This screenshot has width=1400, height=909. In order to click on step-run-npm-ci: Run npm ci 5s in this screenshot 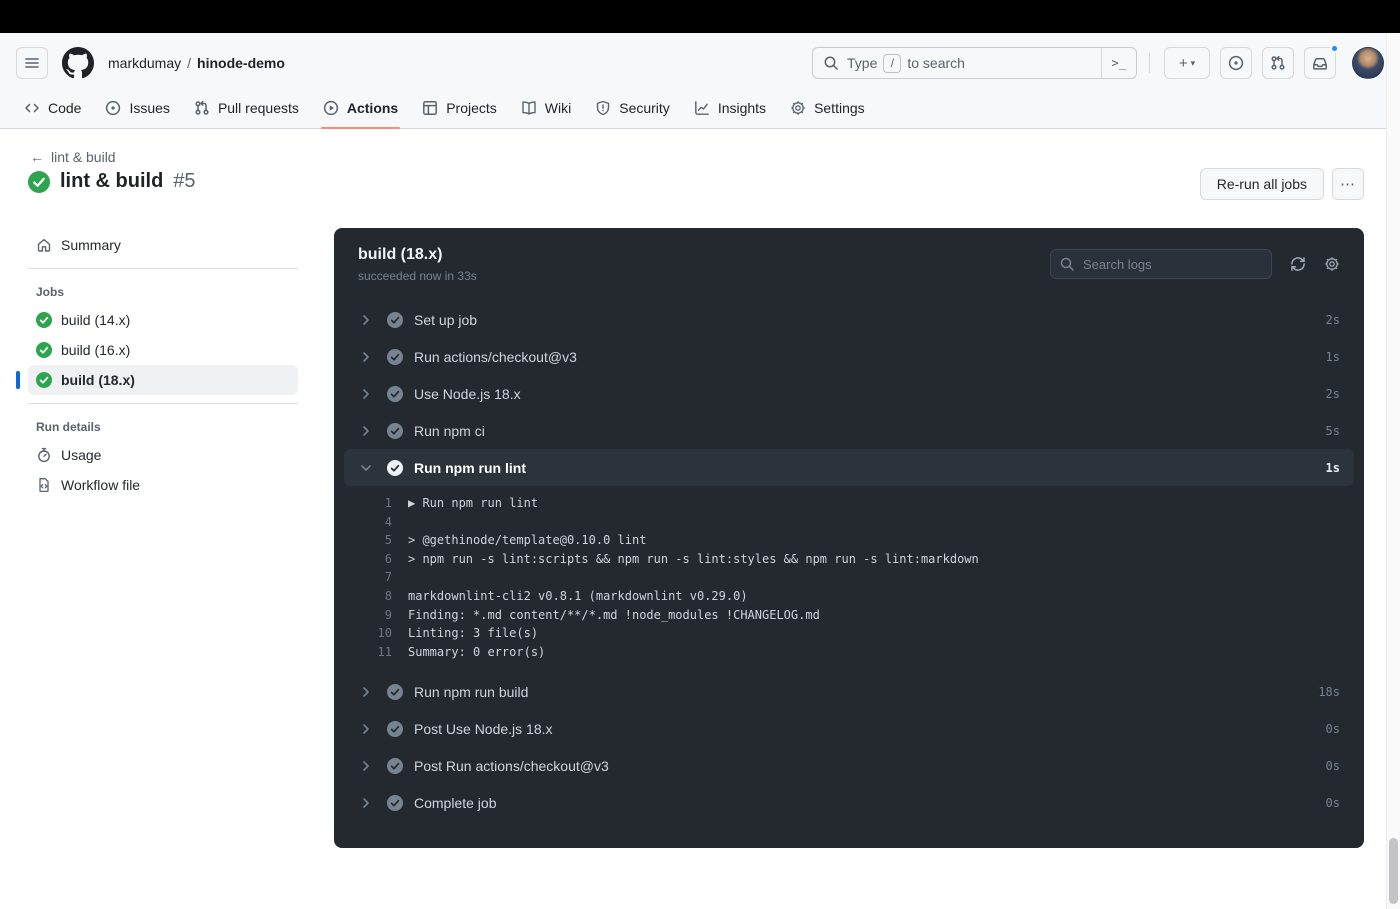, I will do `click(849, 430)`.